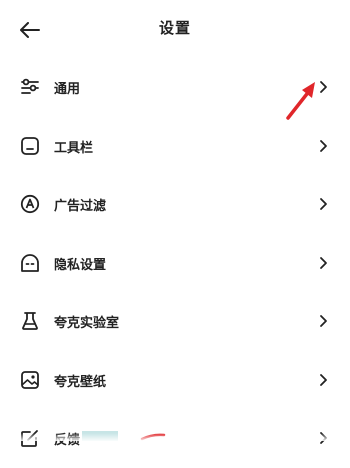  Describe the element at coordinates (30, 87) in the screenshot. I see `sliders-icon` at that location.